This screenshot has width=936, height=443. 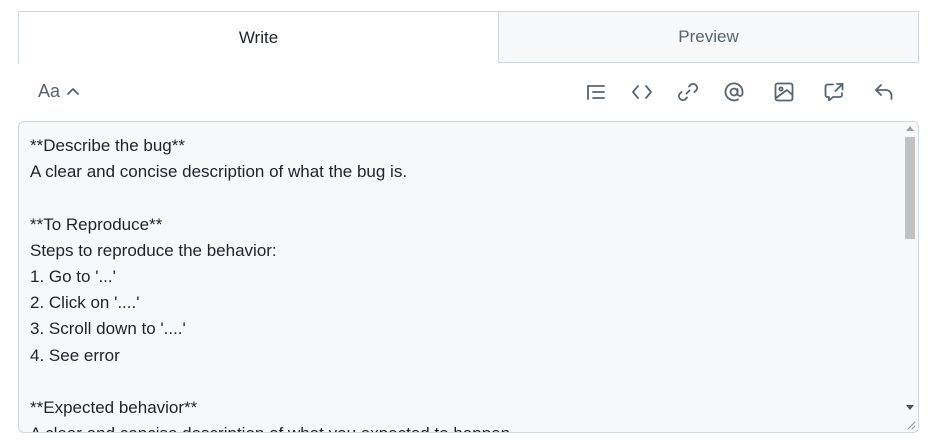 What do you see at coordinates (910, 128) in the screenshot?
I see `scroll-up-arrow-icon` at bounding box center [910, 128].